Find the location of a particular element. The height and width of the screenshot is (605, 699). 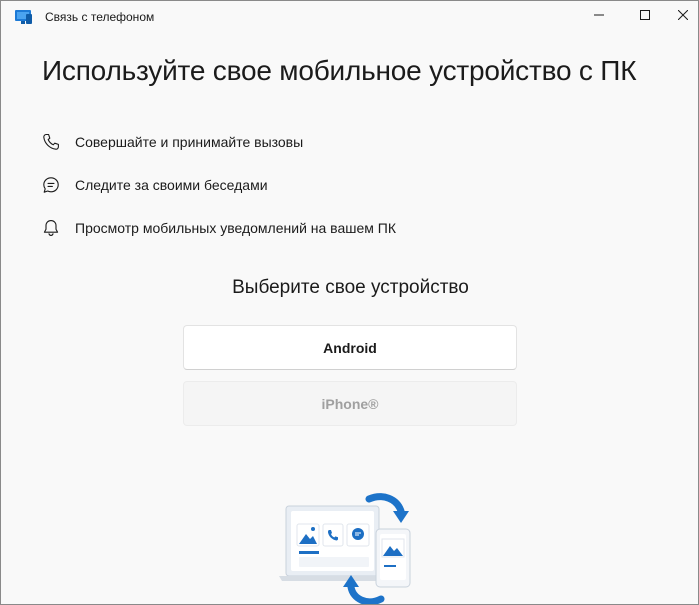

close-icon is located at coordinates (683, 16).